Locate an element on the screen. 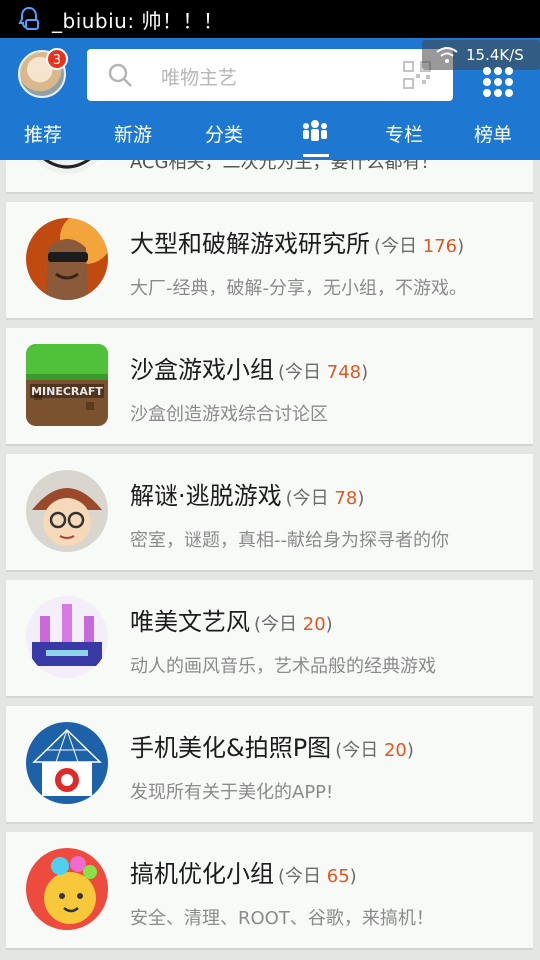  minecraft-icon: MINECRAFT is located at coordinates (67, 385).